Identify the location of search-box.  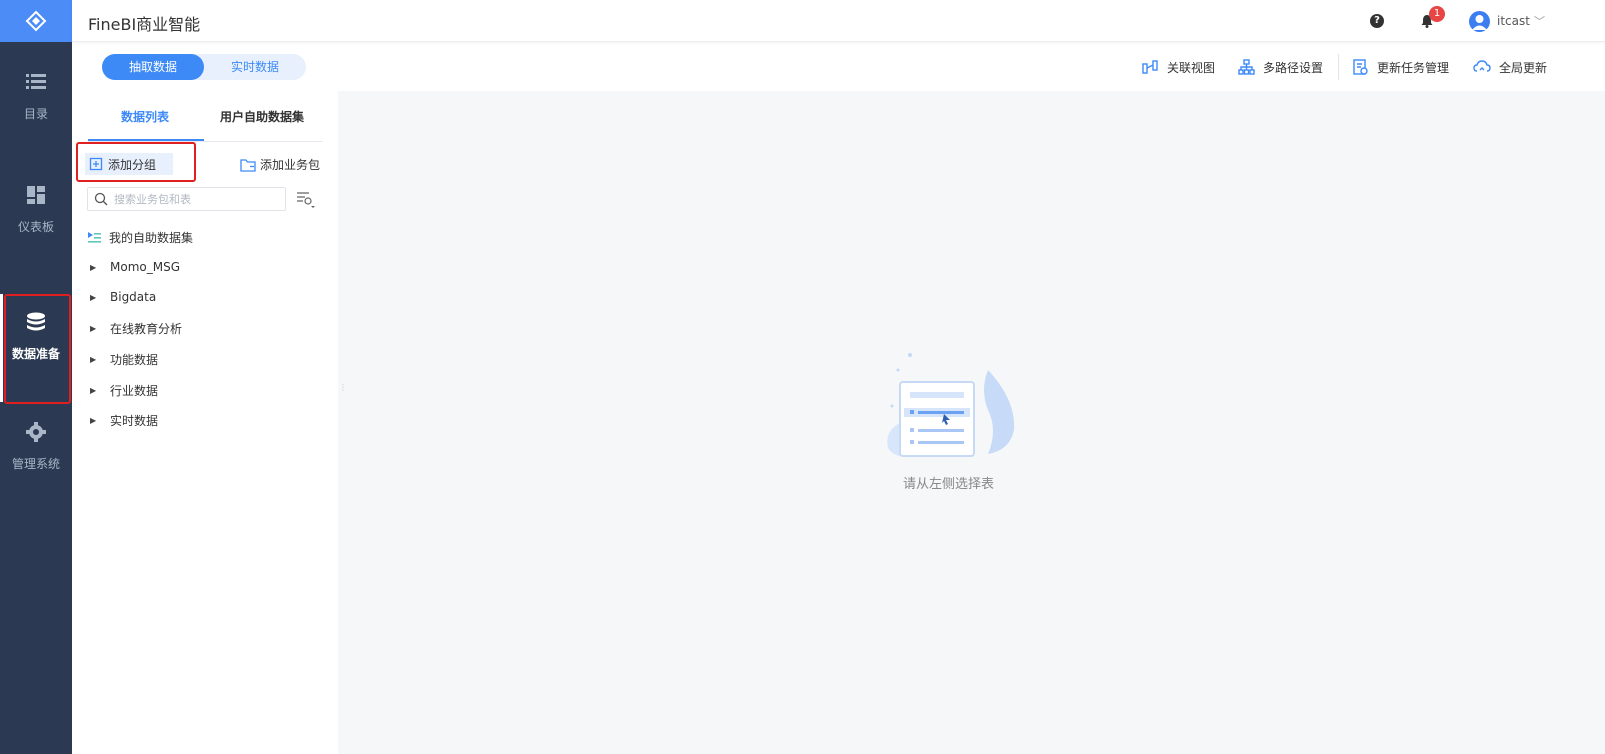
(186, 199).